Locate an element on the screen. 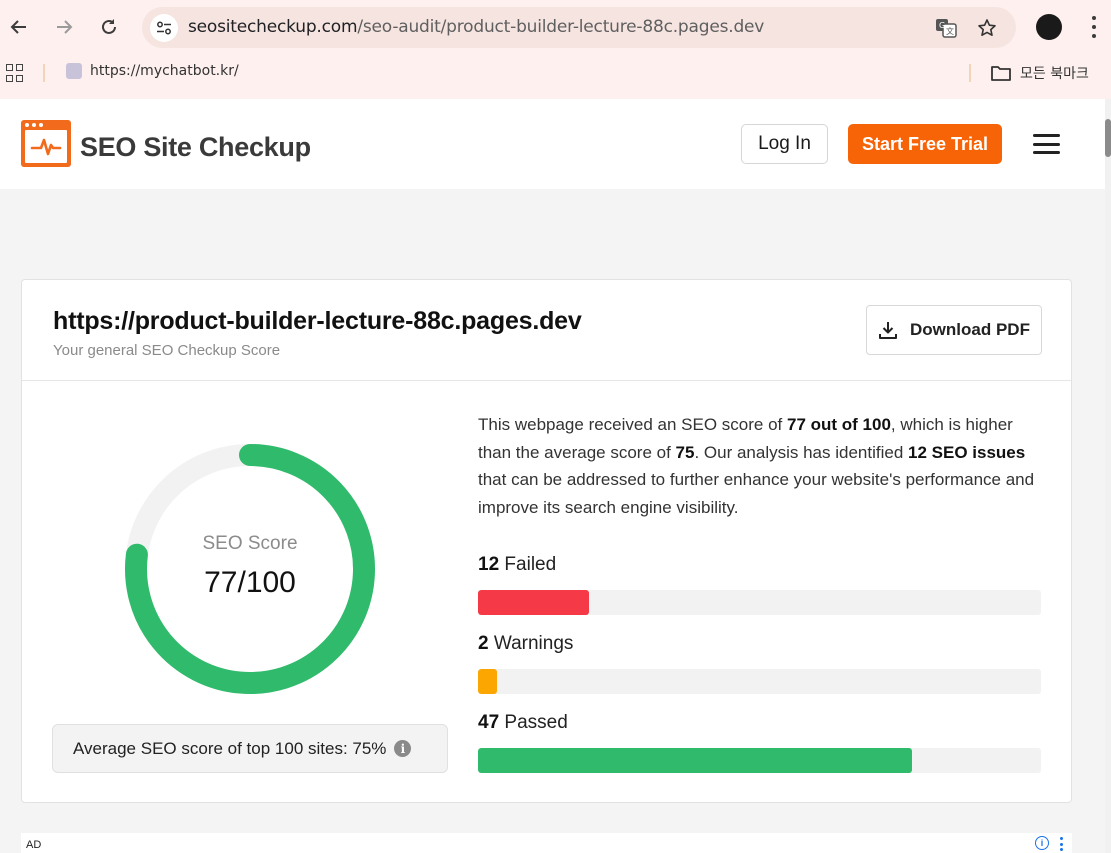 This screenshot has height=853, width=1111. forward-arrow-icon is located at coordinates (65, 27).